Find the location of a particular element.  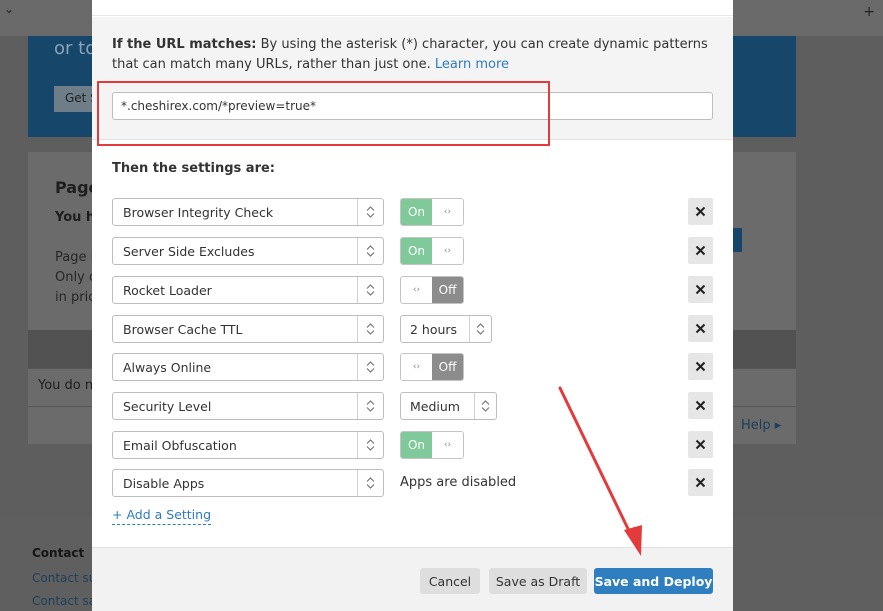

setting-select: Always Online is located at coordinates (248, 367).